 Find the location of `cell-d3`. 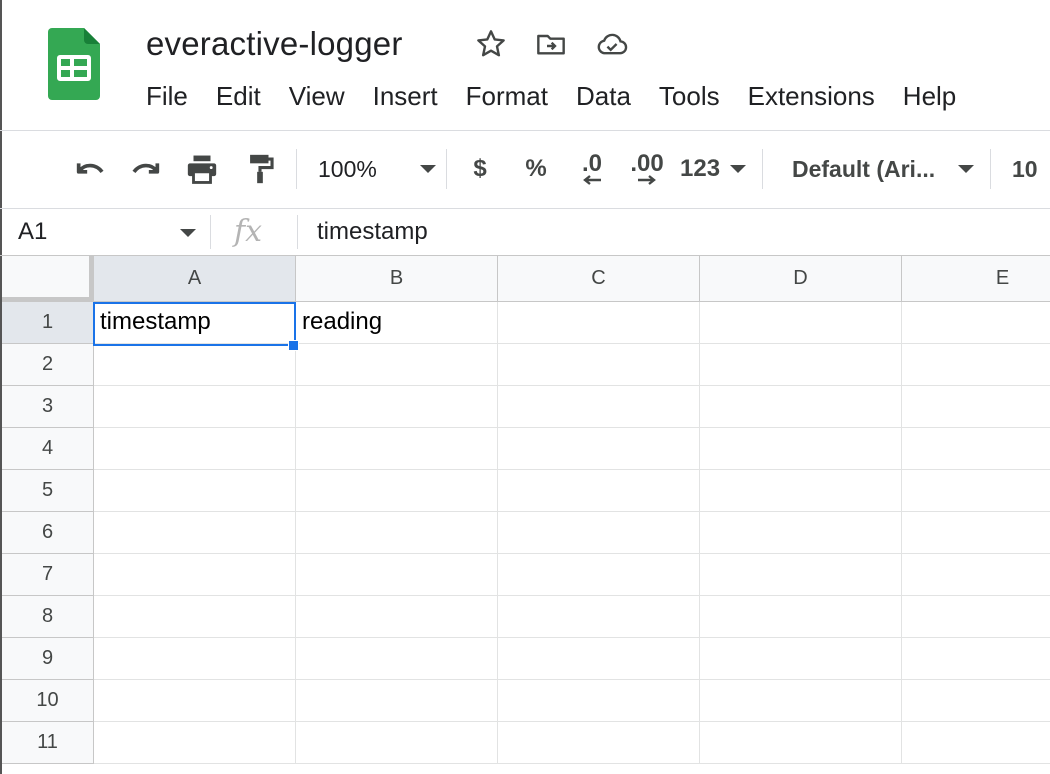

cell-d3 is located at coordinates (801, 407).